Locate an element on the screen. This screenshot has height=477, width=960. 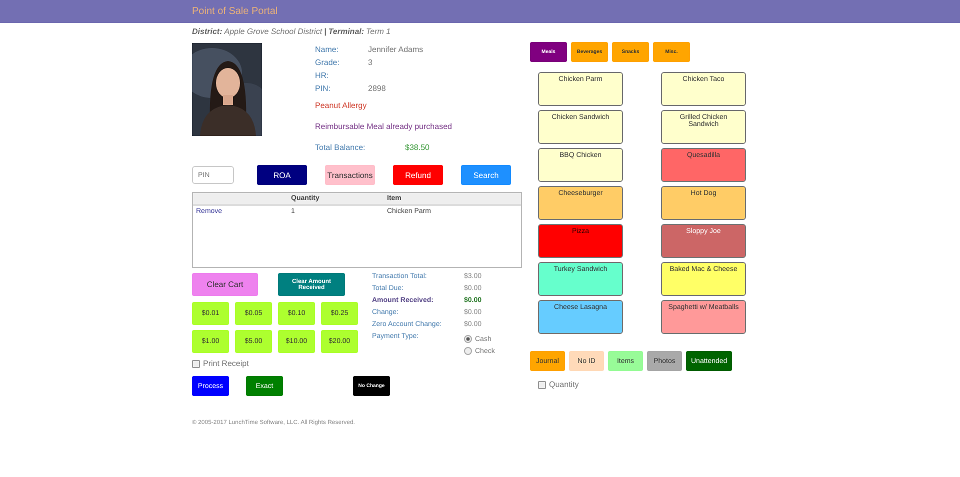
allergy-text: Peanut Allergy is located at coordinates (341, 106).